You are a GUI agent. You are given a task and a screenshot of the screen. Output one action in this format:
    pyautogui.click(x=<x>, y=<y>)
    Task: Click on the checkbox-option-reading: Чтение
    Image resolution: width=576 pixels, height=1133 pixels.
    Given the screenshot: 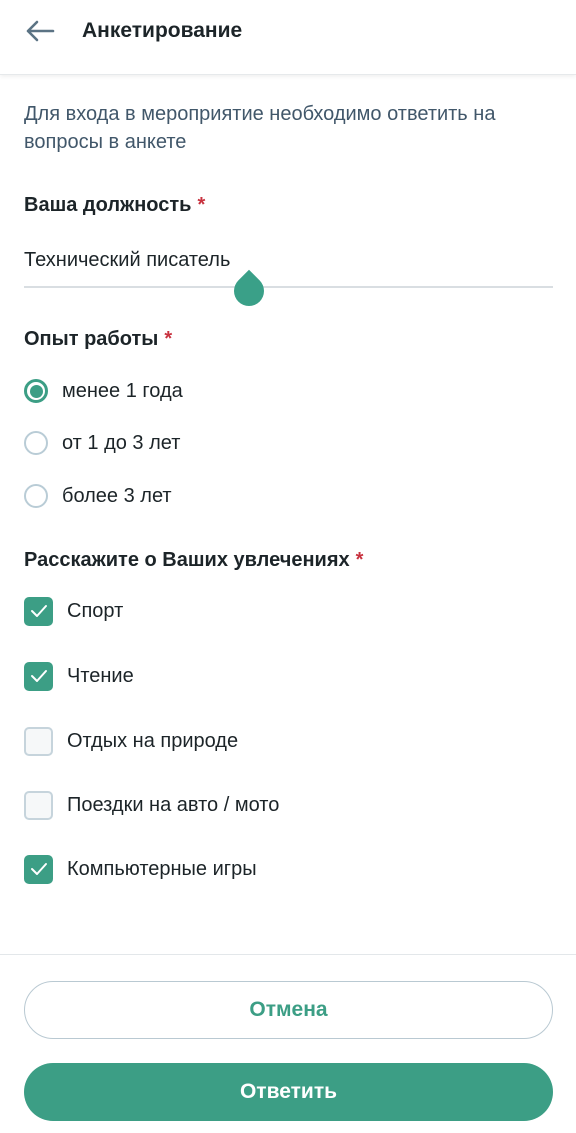 What is the action you would take?
    pyautogui.click(x=284, y=676)
    